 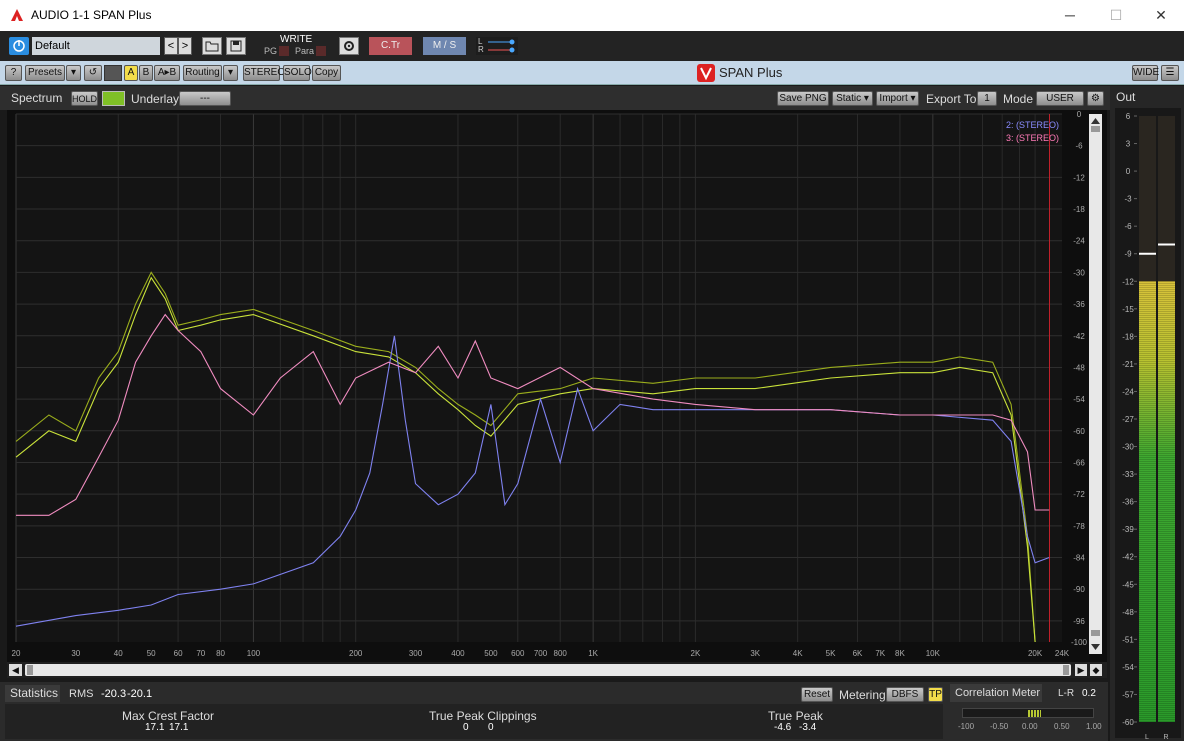 I want to click on open-folder-button, so click(x=212, y=46).